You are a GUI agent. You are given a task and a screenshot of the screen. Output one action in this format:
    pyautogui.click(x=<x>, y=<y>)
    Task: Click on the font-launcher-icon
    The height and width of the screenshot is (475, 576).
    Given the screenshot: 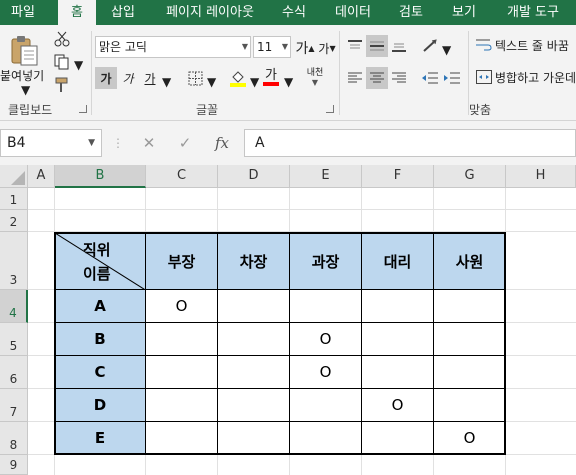 What is the action you would take?
    pyautogui.click(x=330, y=109)
    